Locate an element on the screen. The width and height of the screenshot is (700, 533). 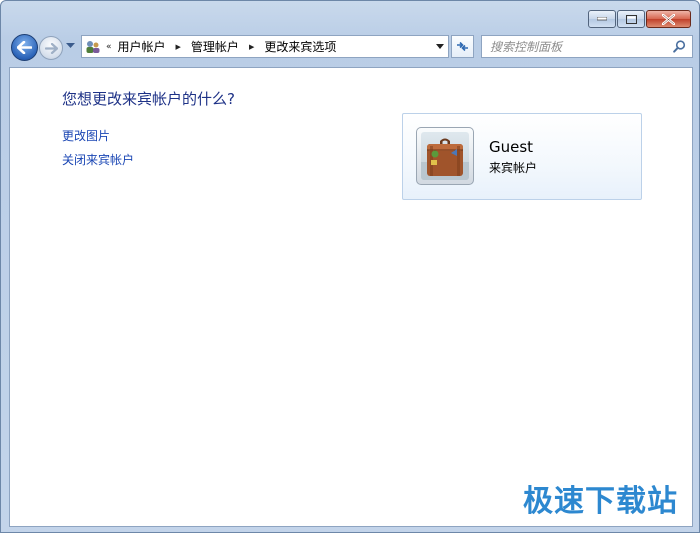
recent-pages-dropdown-icon is located at coordinates (70, 46).